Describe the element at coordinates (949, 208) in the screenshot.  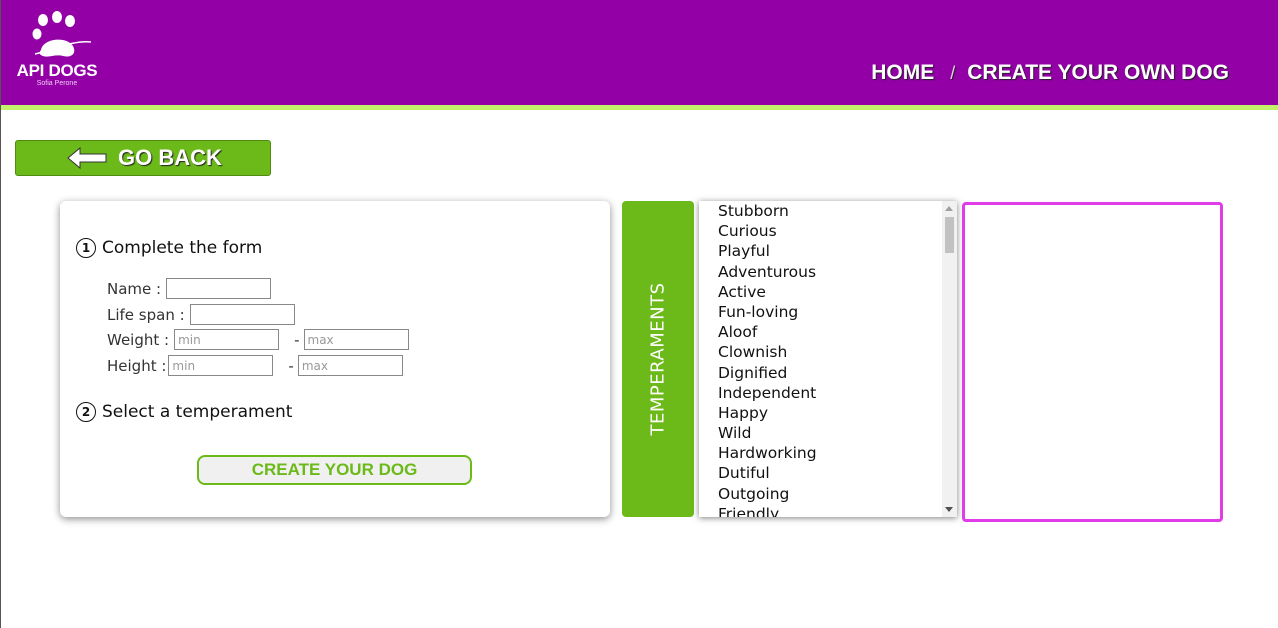
I see `scroll-up-icon` at that location.